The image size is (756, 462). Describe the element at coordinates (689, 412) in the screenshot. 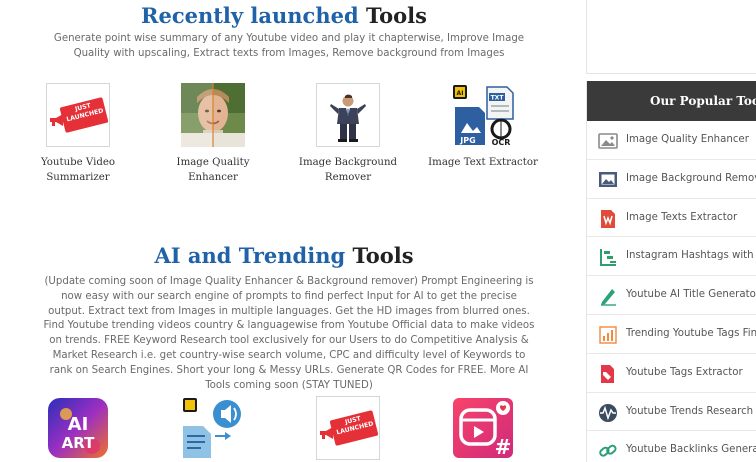

I see `sidebar-item-label: Youtube Trends Research` at that location.